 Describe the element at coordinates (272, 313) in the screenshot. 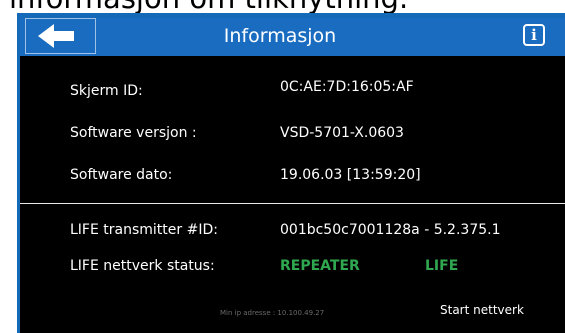

I see `ip-address-text: Min ip adresse : 10.100.49.27` at that location.